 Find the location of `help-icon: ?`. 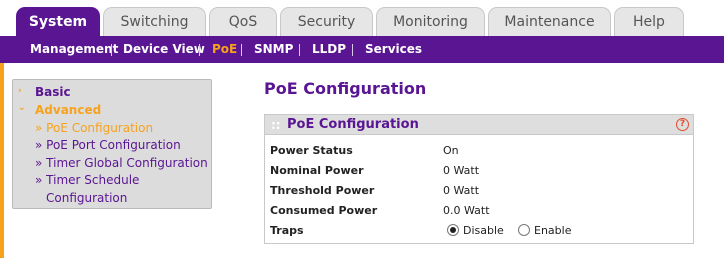

help-icon: ? is located at coordinates (682, 124).